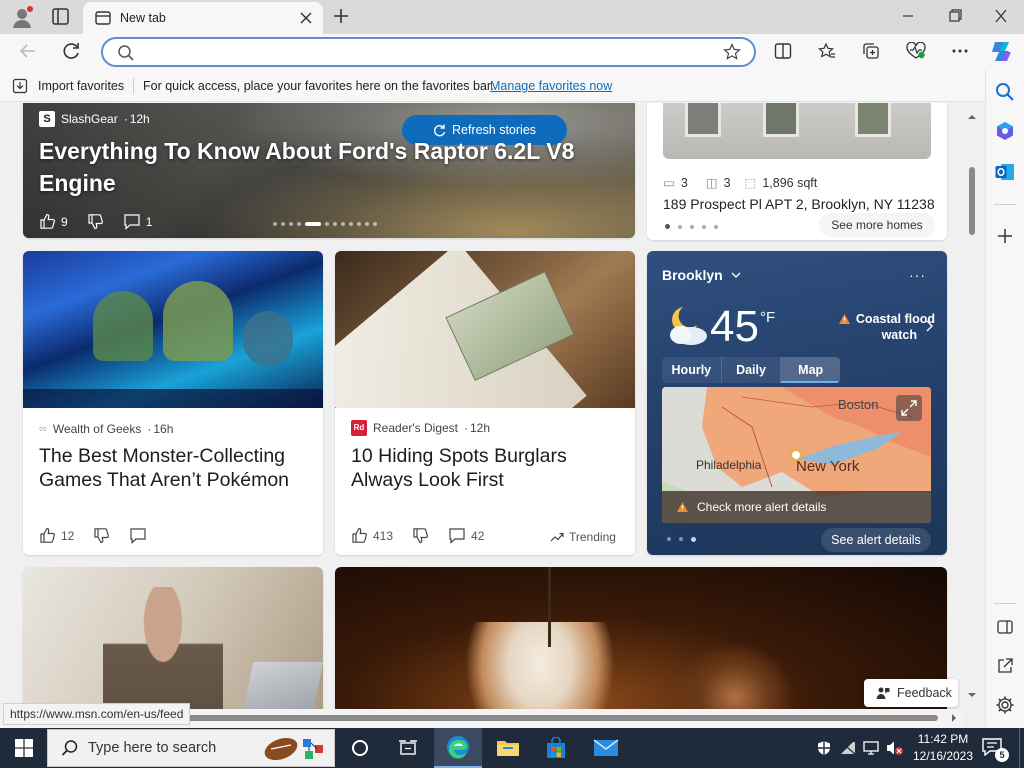 This screenshot has height=768, width=1024. Describe the element at coordinates (972, 406) in the screenshot. I see `vertical-scrollbar` at that location.